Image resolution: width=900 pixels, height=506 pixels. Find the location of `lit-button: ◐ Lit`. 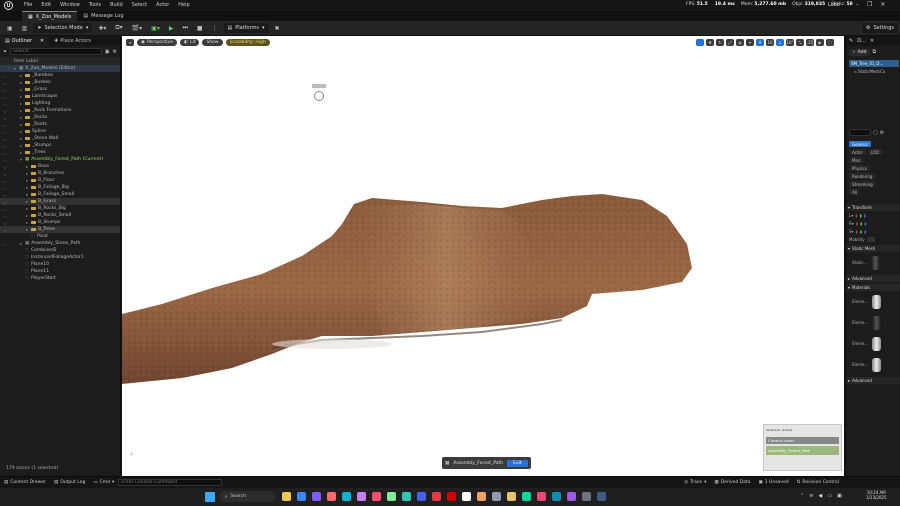

lit-button: ◐ Lit is located at coordinates (190, 42).